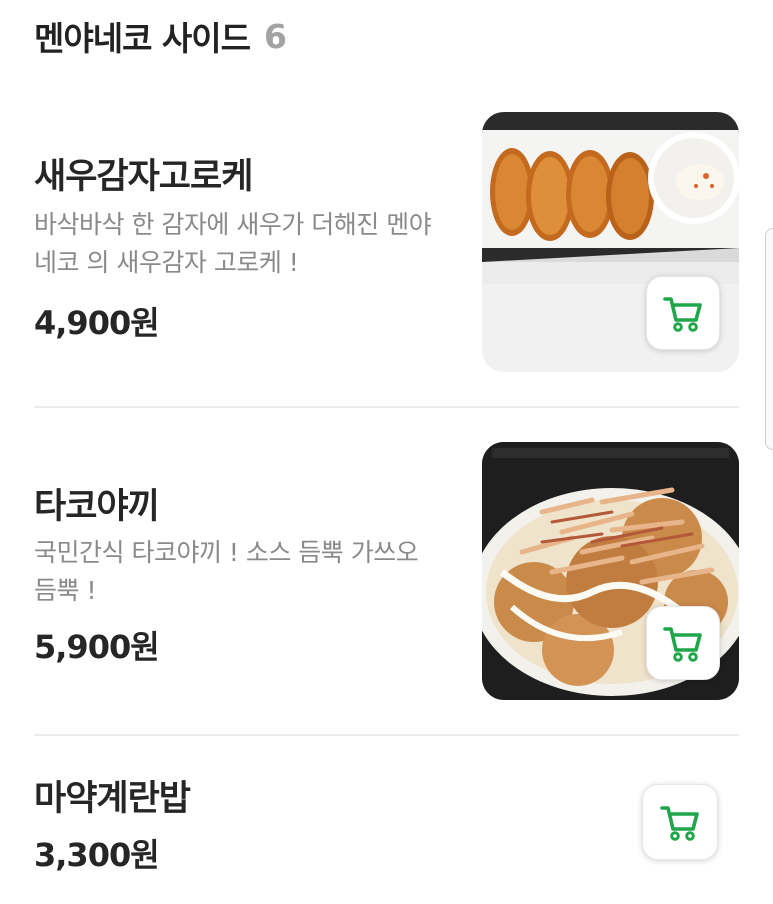 This screenshot has width=773, height=904. Describe the element at coordinates (233, 243) in the screenshot. I see `item-description: 바삭바삭 한 감자에 새우가 더해진 멘야네코 의 새우감자 고로케 !` at that location.